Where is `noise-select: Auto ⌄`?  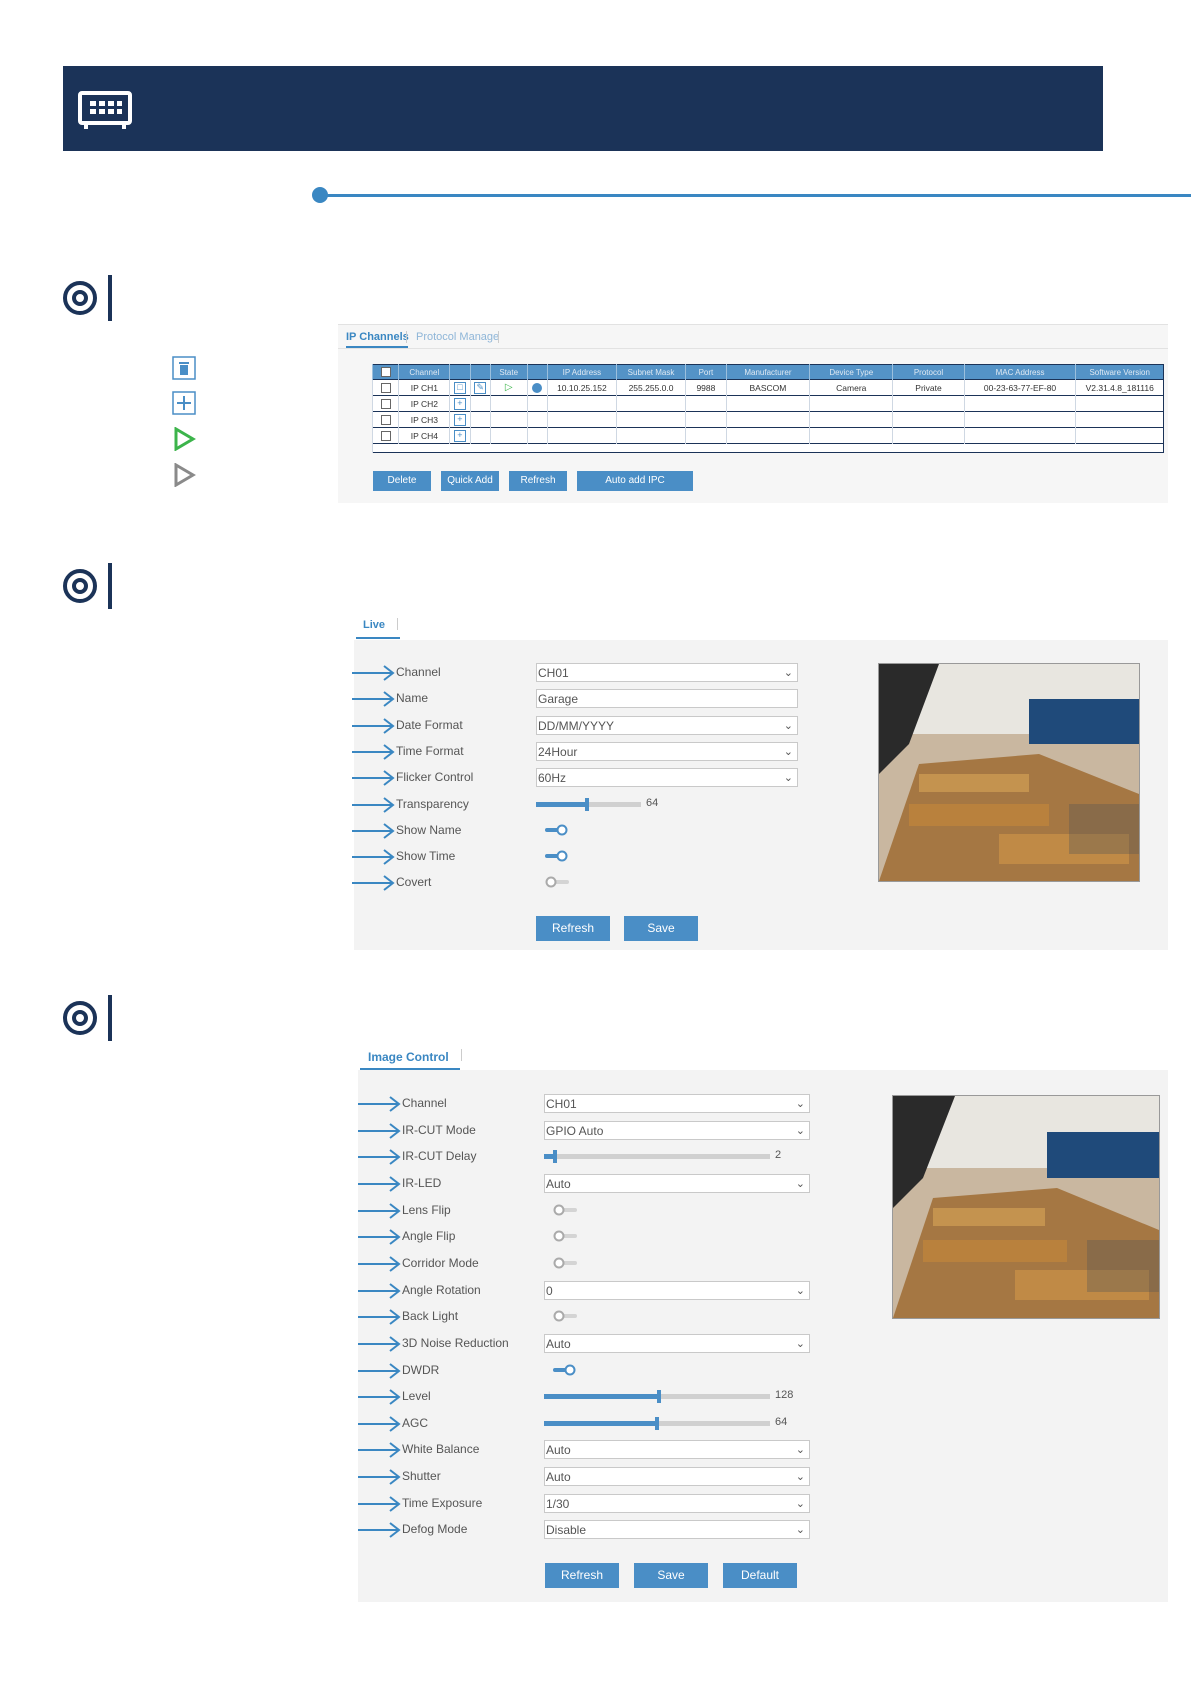
noise-select: Auto ⌄ is located at coordinates (677, 1343).